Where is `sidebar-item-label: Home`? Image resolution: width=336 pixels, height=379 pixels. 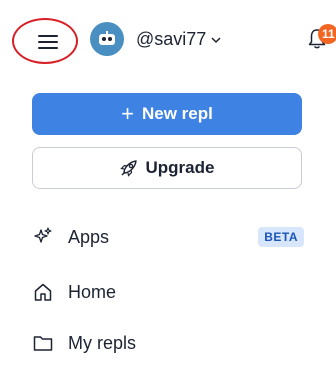
sidebar-item-label: Home is located at coordinates (92, 291).